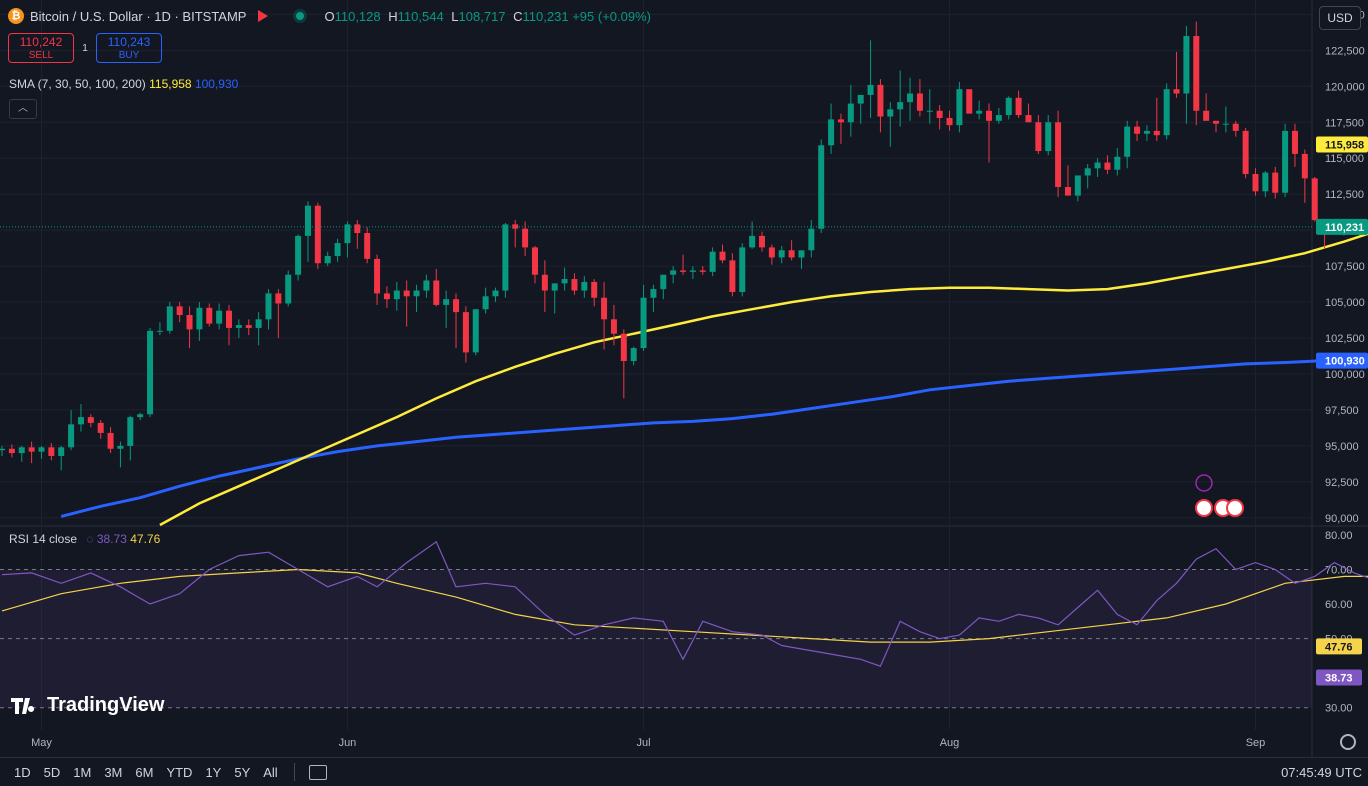  What do you see at coordinates (216, 84) in the screenshot?
I see `sma-value-2: 100,930` at bounding box center [216, 84].